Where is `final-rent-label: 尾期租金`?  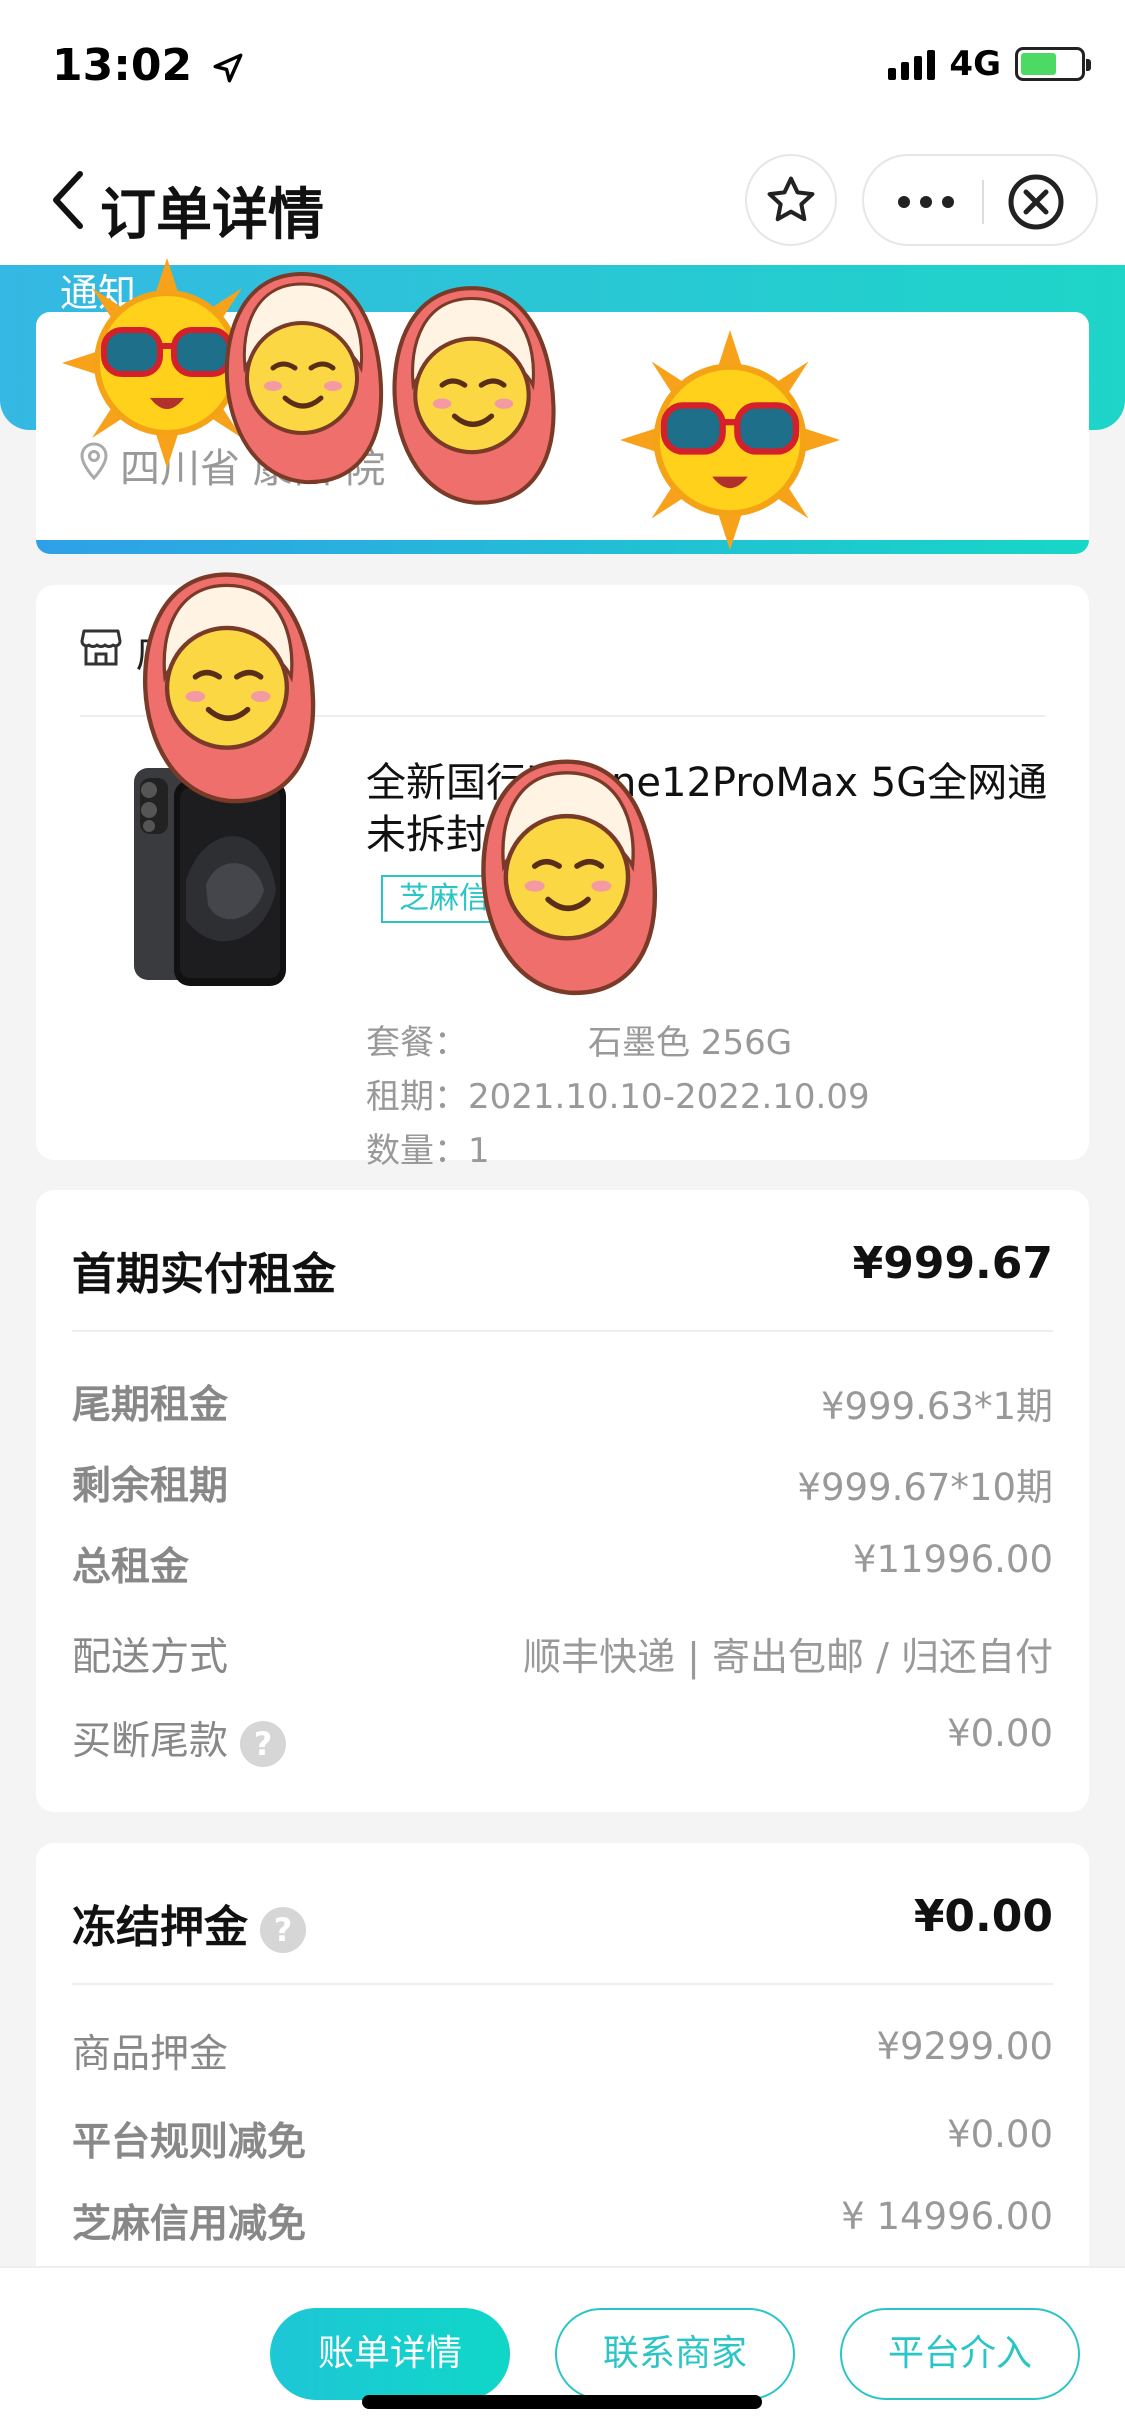 final-rent-label: 尾期租金 is located at coordinates (150, 1405).